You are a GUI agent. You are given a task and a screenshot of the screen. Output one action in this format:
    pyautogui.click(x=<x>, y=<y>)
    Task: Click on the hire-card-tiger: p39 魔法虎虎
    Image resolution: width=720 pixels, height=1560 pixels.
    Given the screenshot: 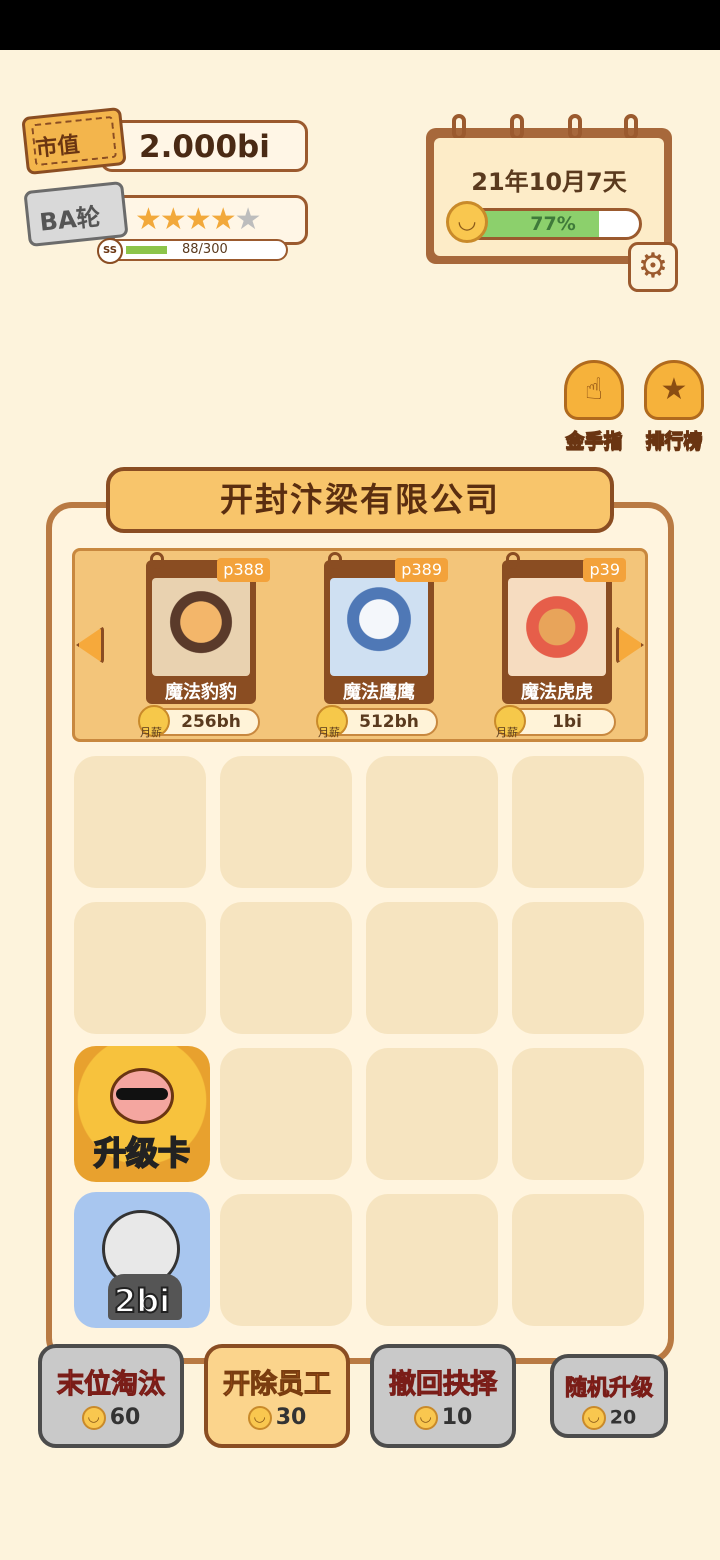 What is the action you would take?
    pyautogui.click(x=564, y=628)
    